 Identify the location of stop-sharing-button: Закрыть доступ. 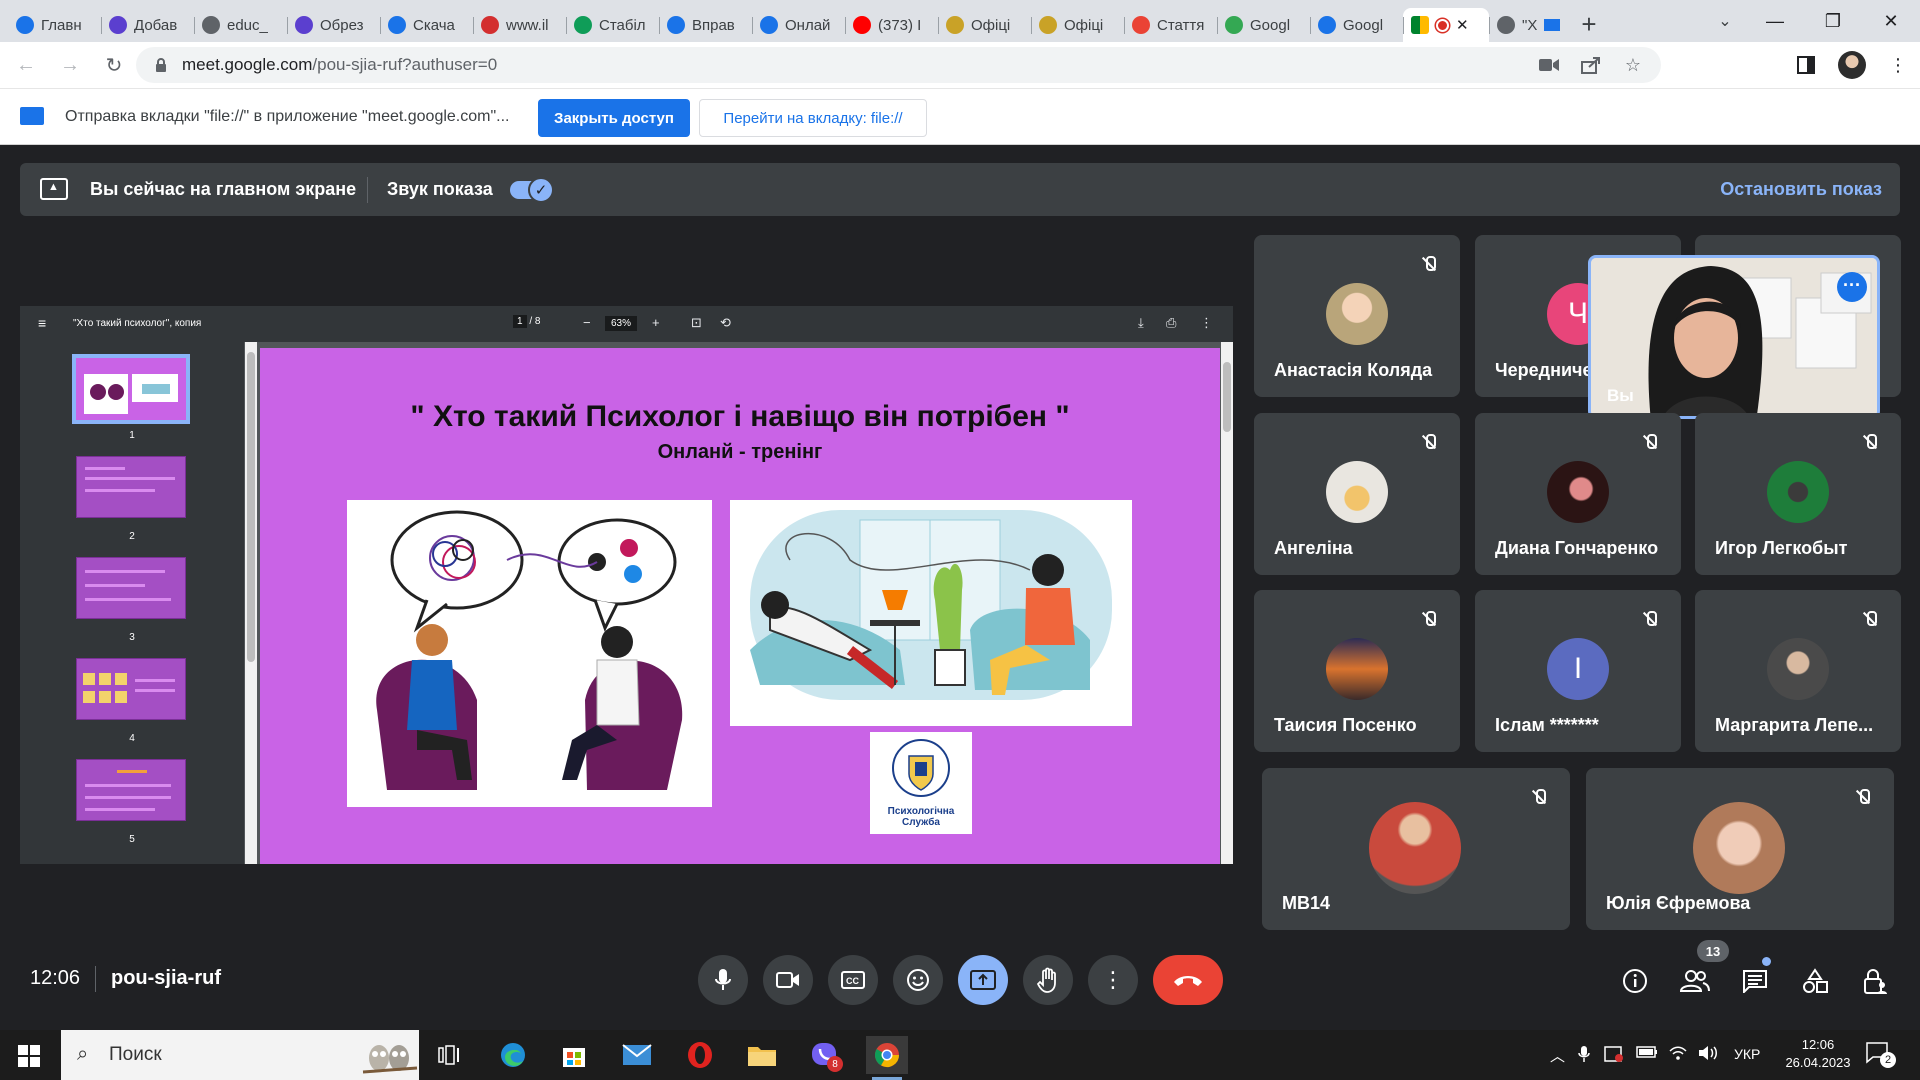
(614, 118).